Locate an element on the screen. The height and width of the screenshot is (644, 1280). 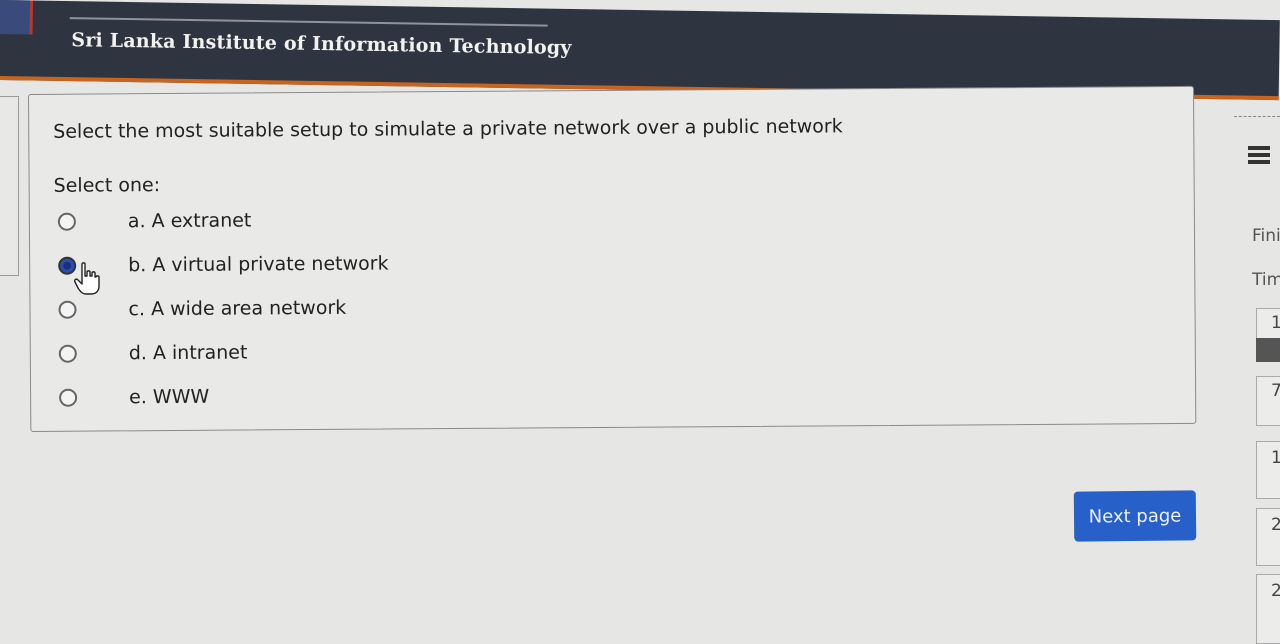
option-label-b: b. A virtual private network is located at coordinates (258, 264).